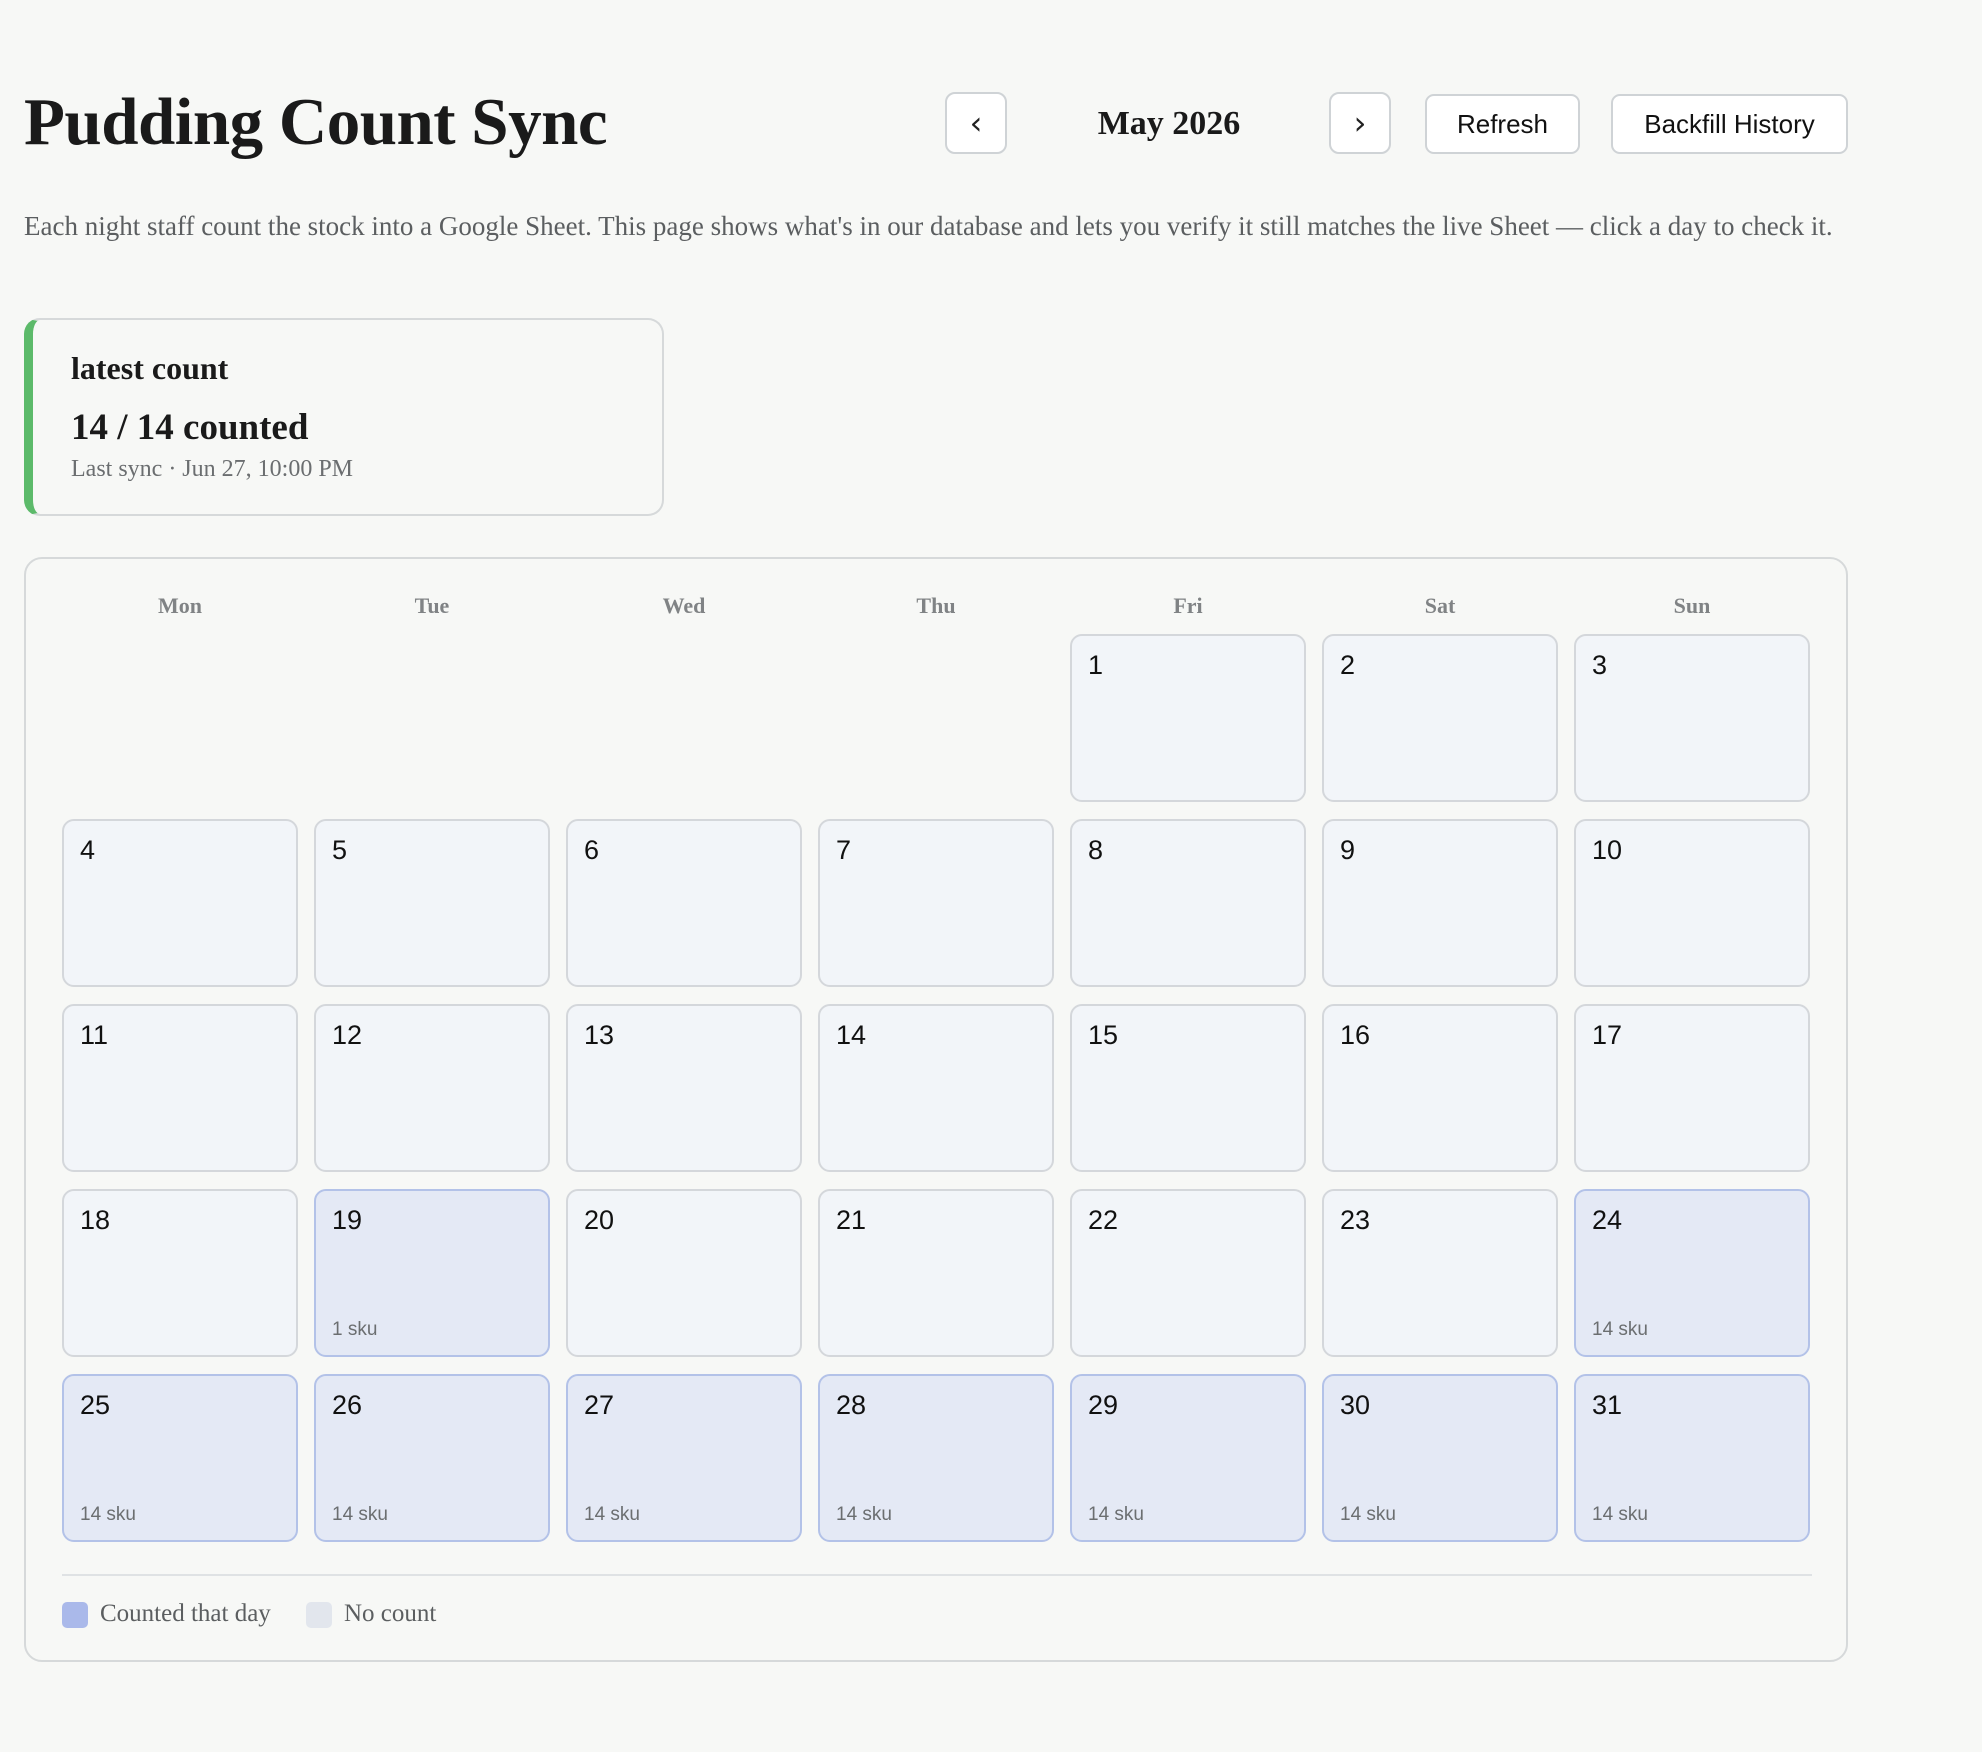 This screenshot has width=1982, height=1752. I want to click on day-number: 2, so click(1348, 665).